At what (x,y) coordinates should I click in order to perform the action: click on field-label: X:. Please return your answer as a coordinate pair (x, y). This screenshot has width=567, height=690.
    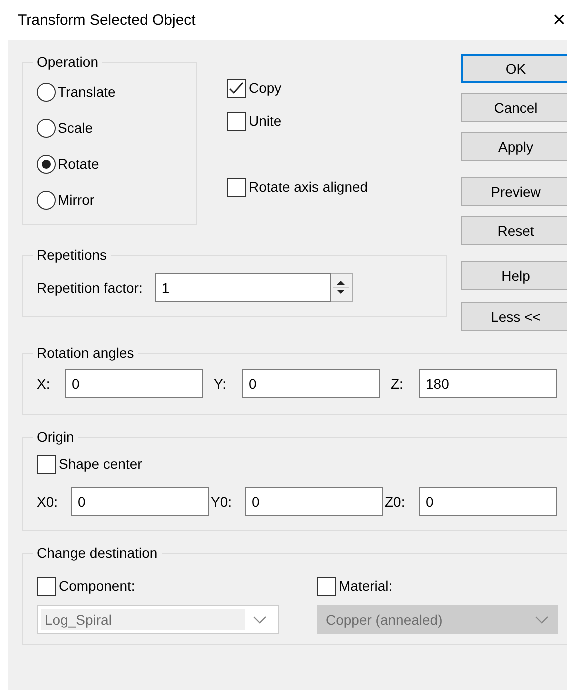
    Looking at the image, I should click on (44, 384).